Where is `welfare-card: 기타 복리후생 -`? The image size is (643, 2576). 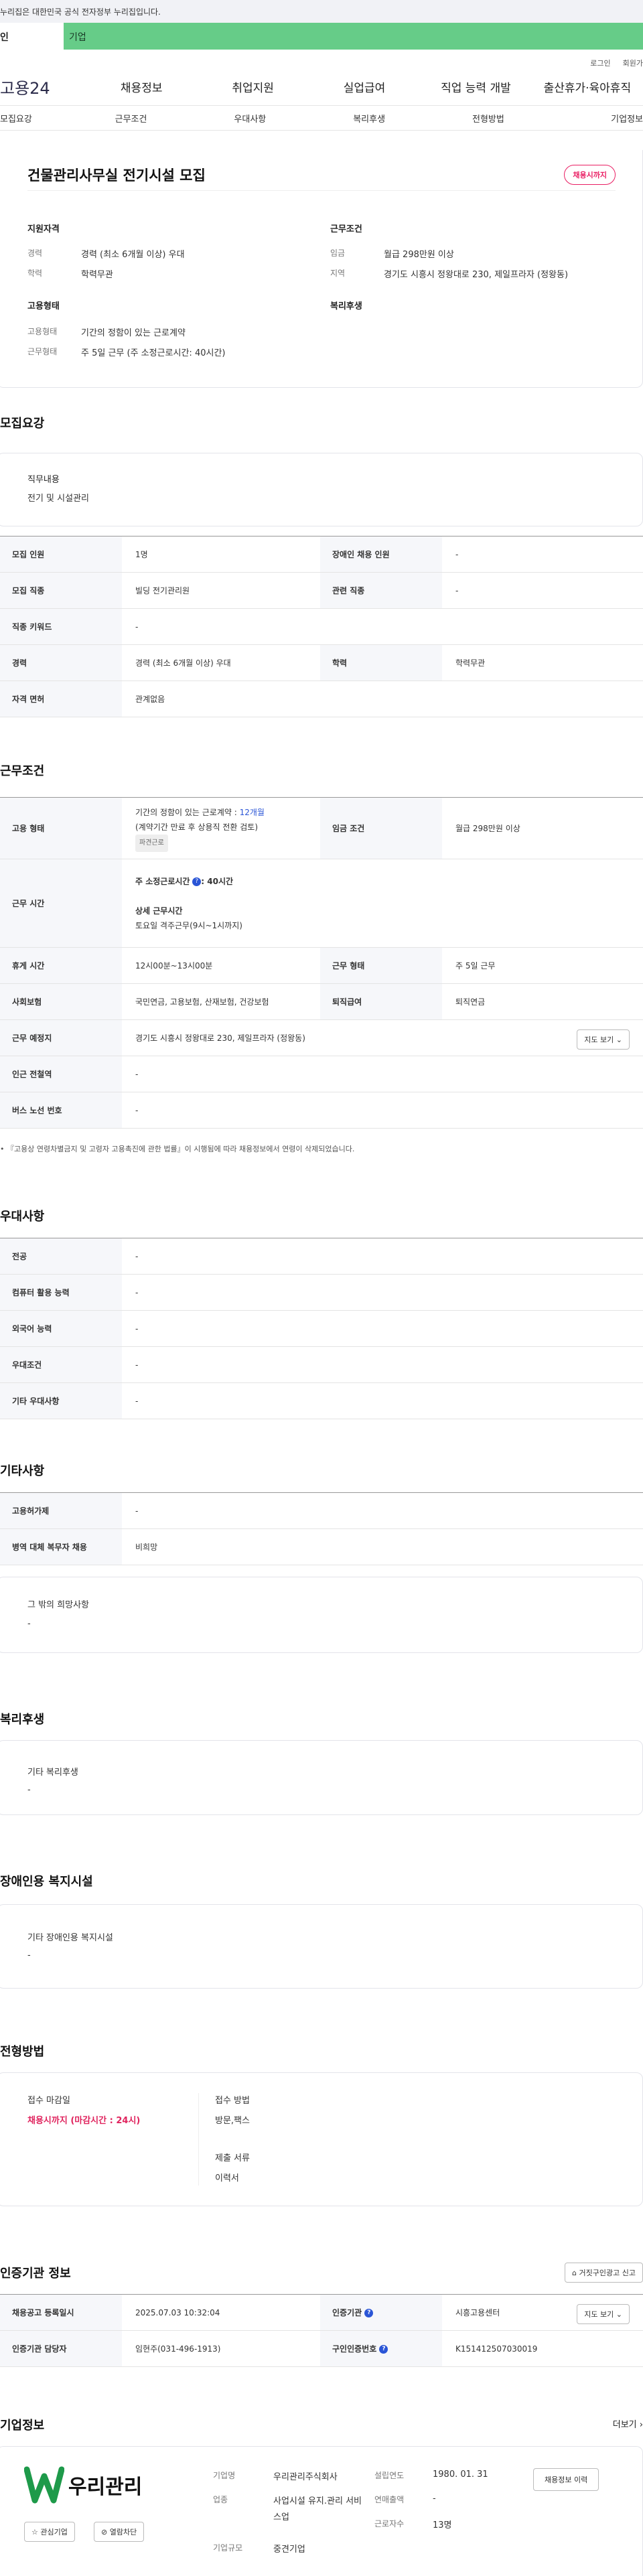
welfare-card: 기타 복리후생 - is located at coordinates (321, 1777).